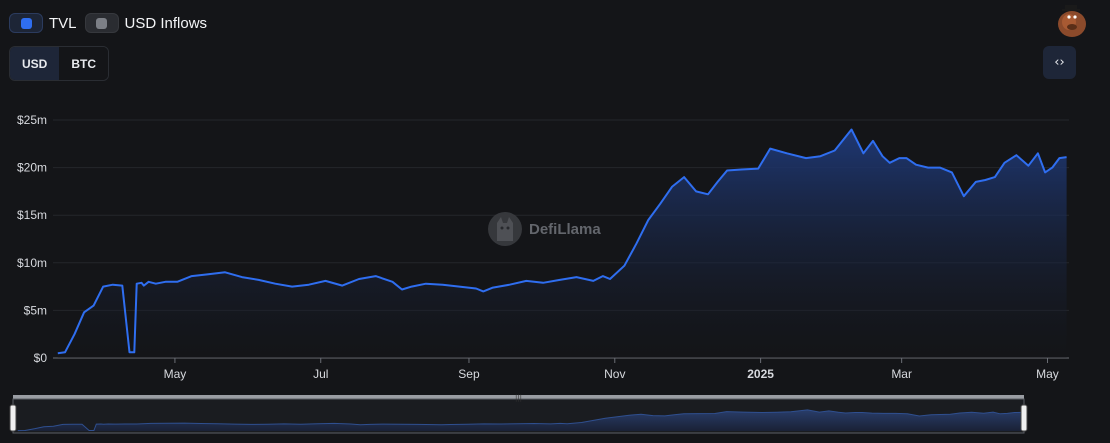  I want to click on llama-avatar-icon, so click(1072, 19).